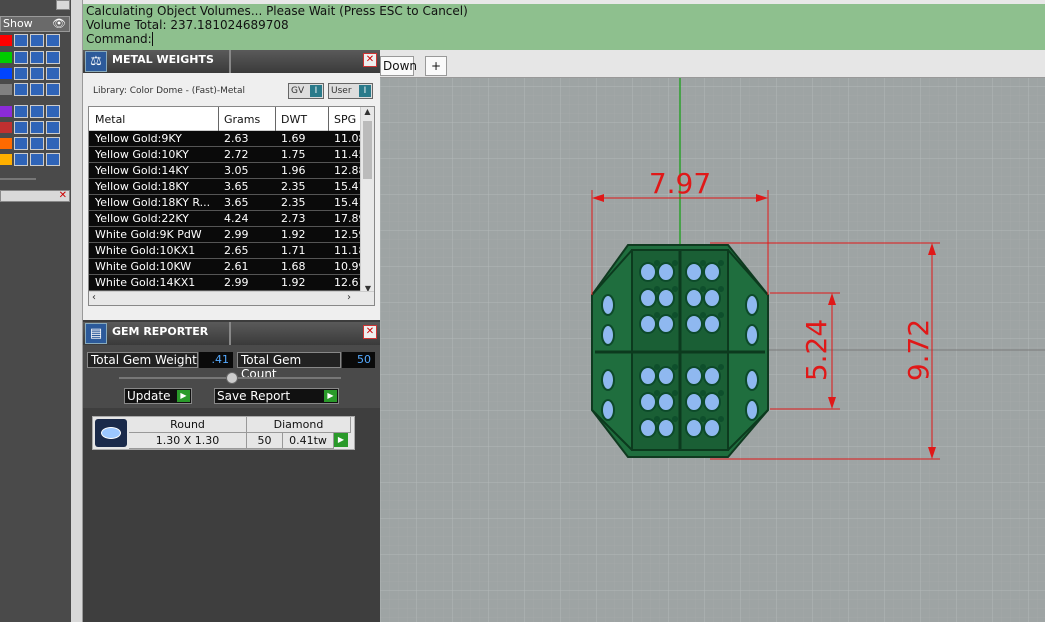 The height and width of the screenshot is (622, 1045). What do you see at coordinates (298, 91) in the screenshot?
I see `gv-label: GV` at bounding box center [298, 91].